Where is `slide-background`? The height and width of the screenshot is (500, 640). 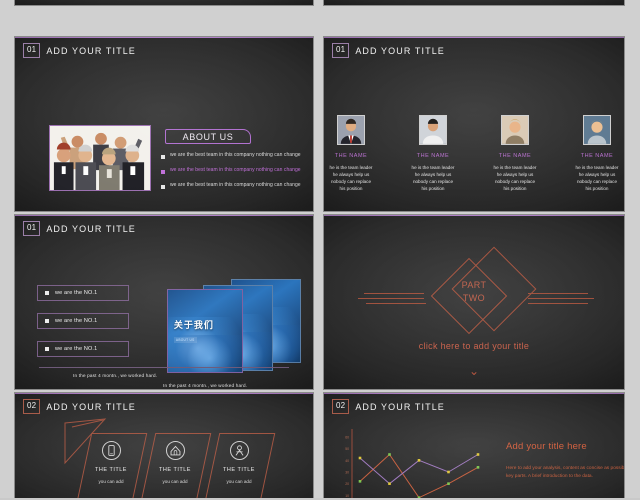
slide-background is located at coordinates (474, 2).